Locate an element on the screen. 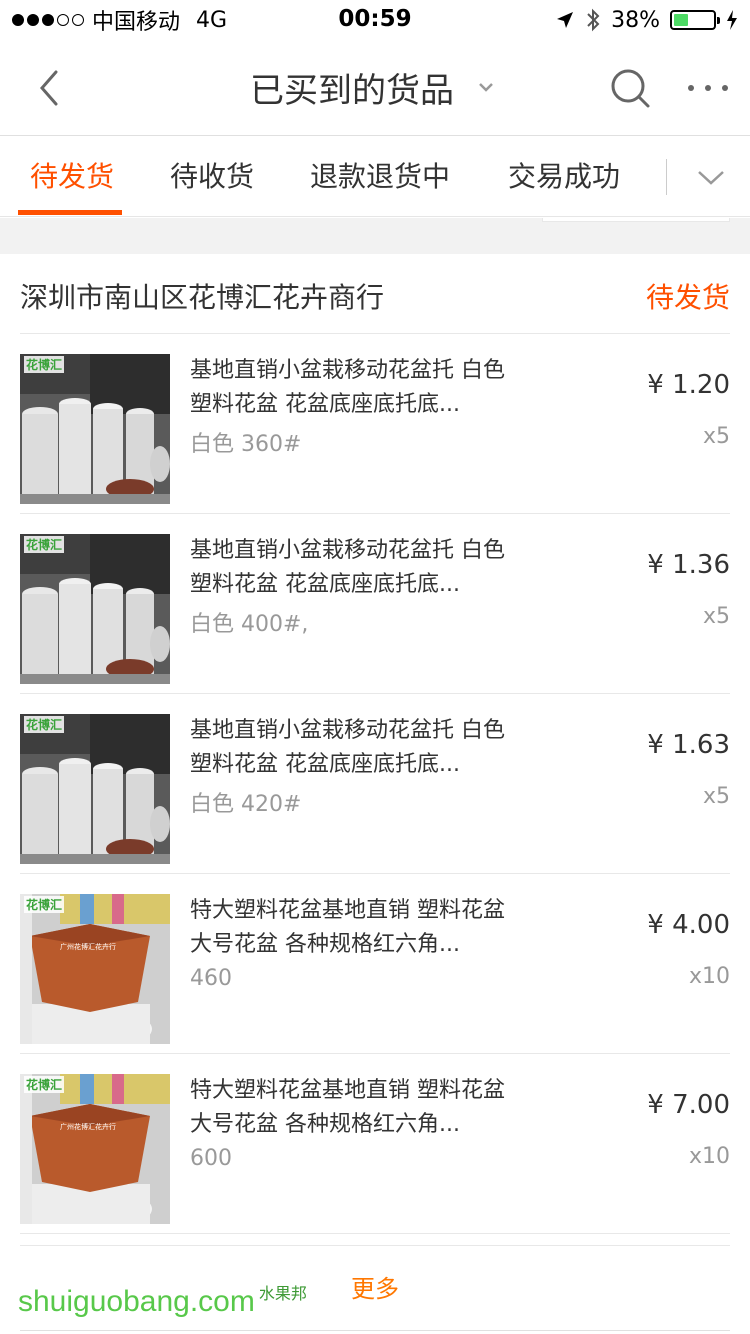 This screenshot has width=750, height=1334. product-spec: 白色 420# is located at coordinates (246, 804).